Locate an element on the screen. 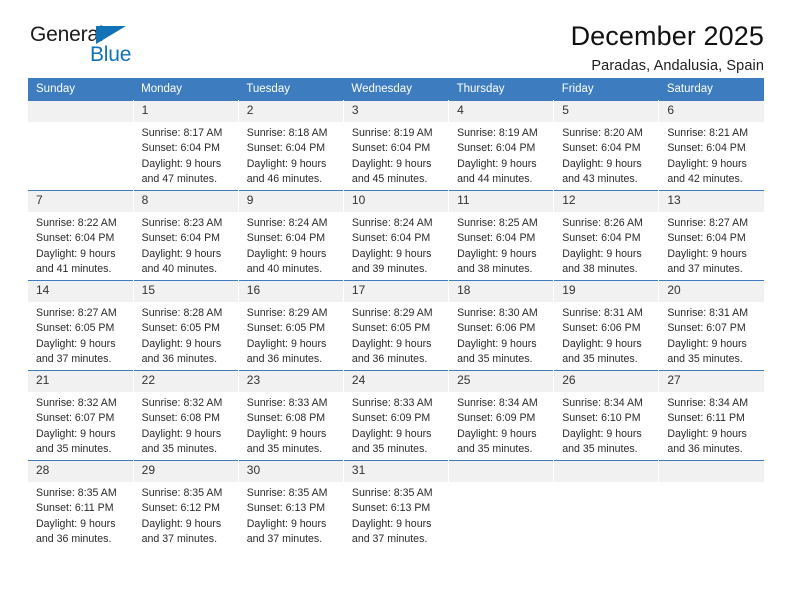 This screenshot has height=612, width=792. weekday-header-wednesday: Wednesday is located at coordinates (396, 89).